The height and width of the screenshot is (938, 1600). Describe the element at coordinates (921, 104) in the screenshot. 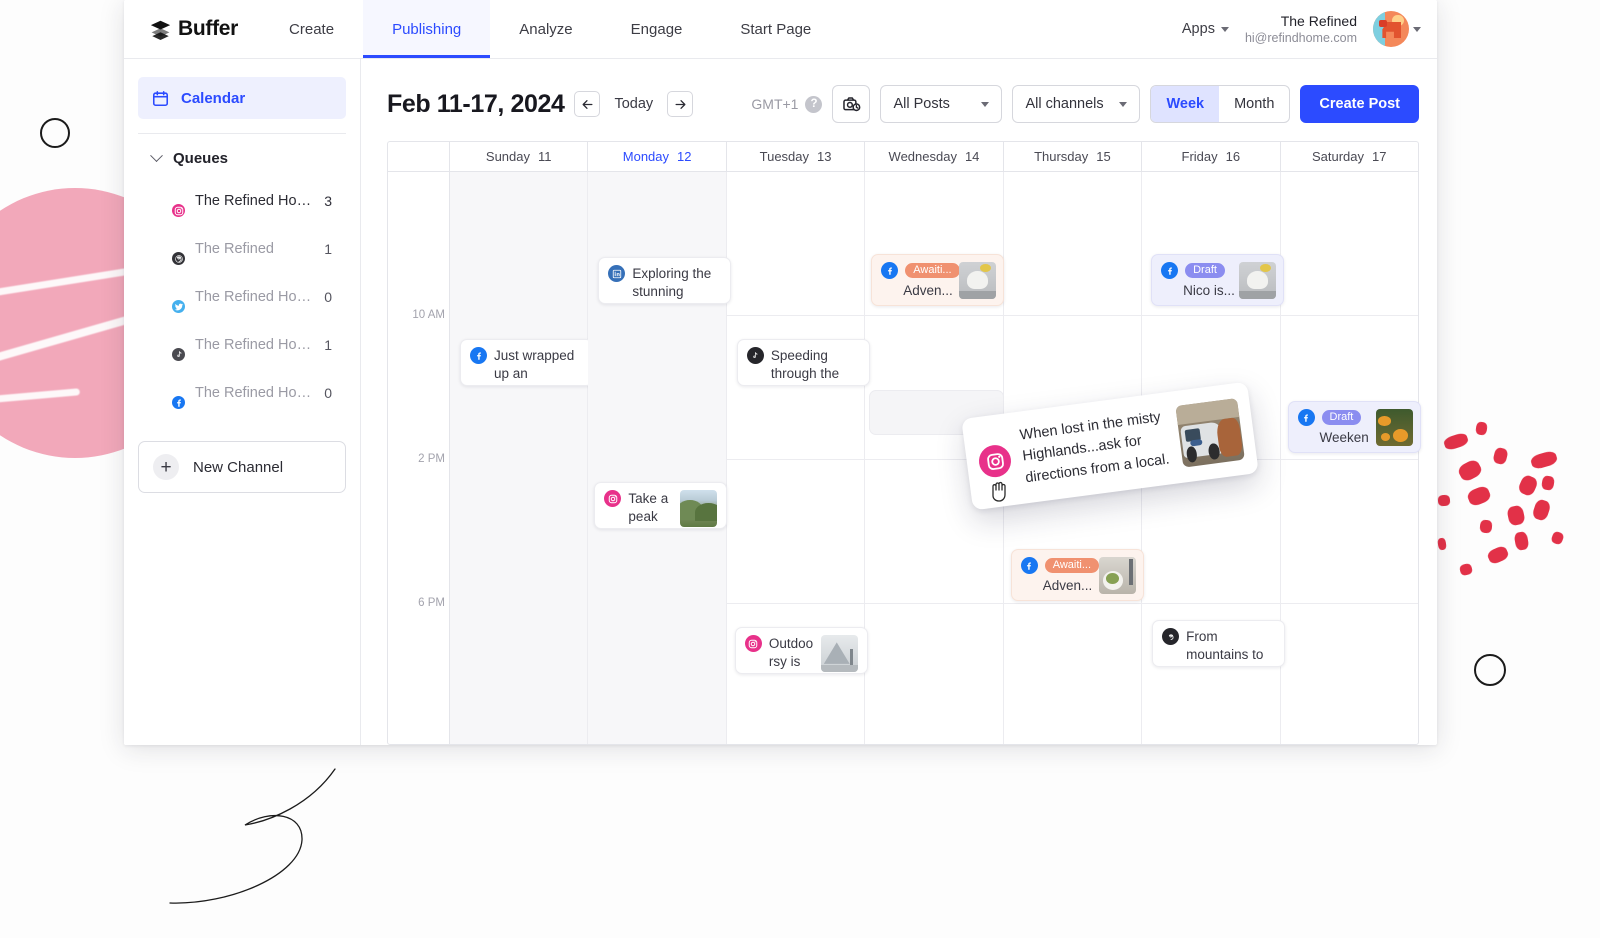

I see `posts-filter-value: All Posts` at that location.